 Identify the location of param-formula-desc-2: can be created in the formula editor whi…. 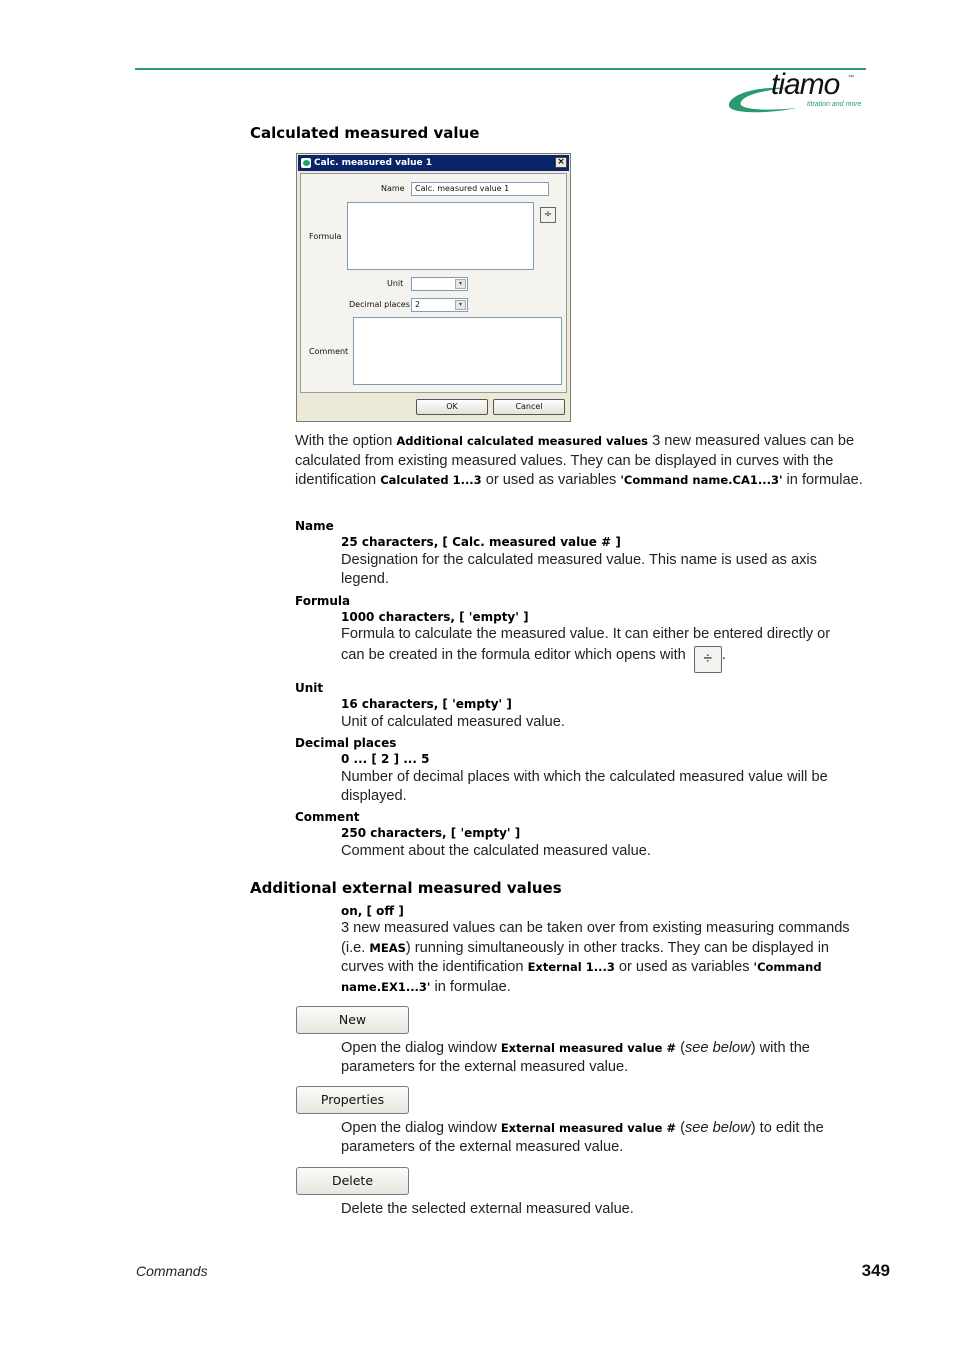
(606, 659).